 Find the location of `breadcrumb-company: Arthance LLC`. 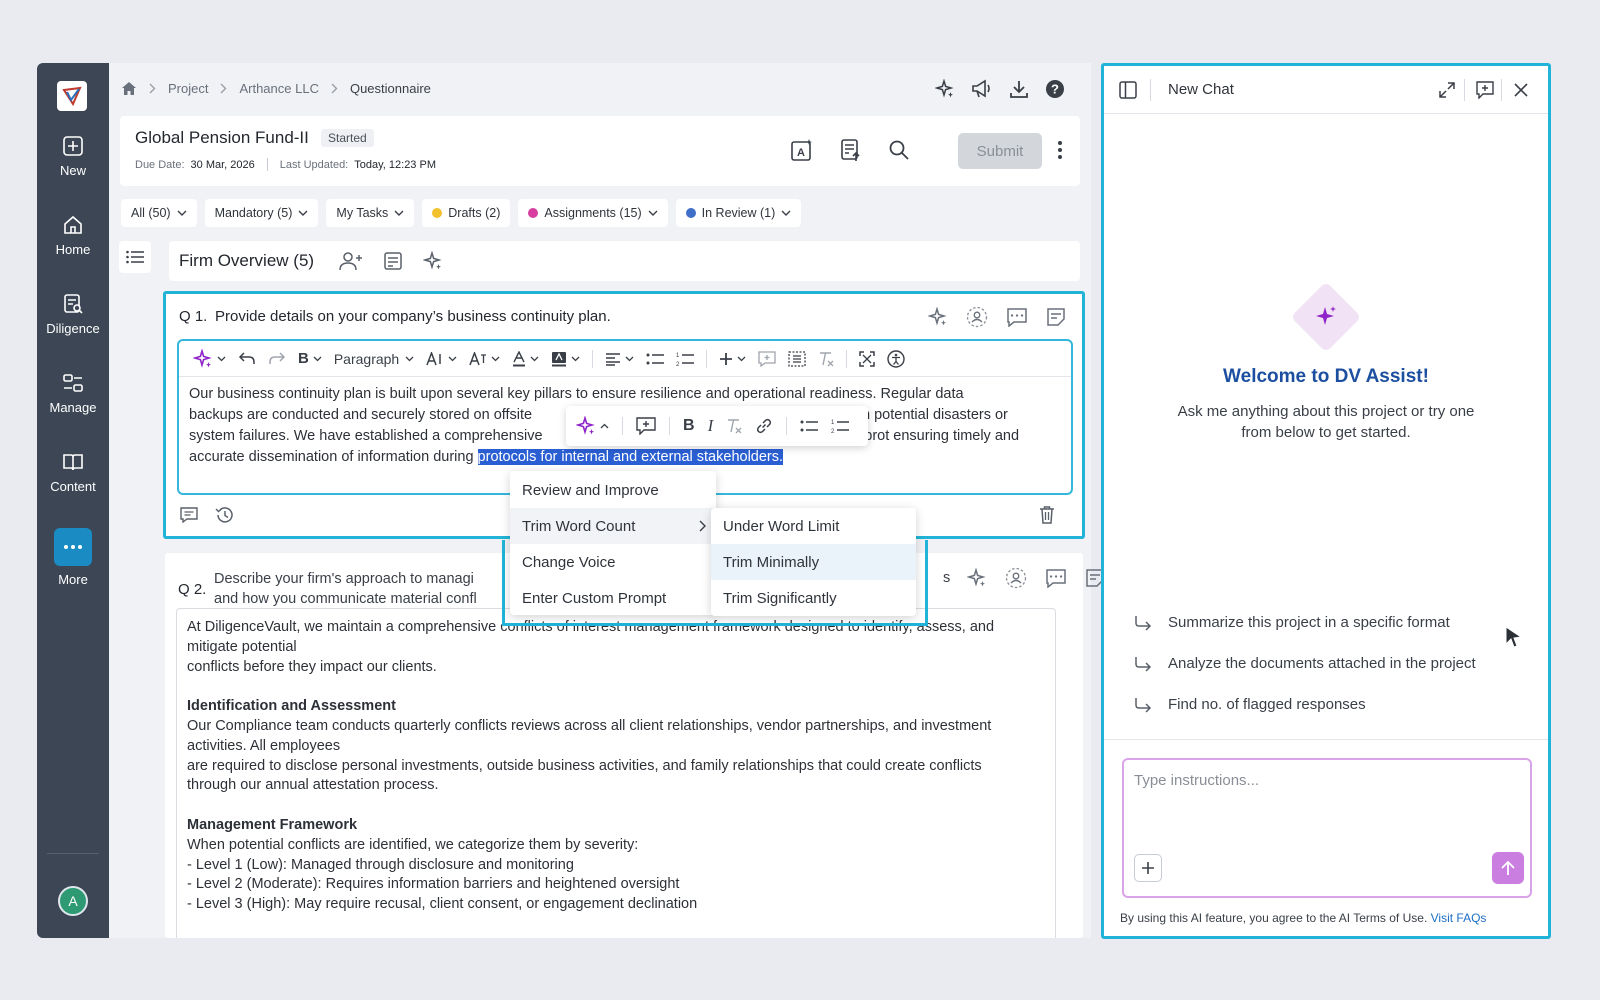

breadcrumb-company: Arthance LLC is located at coordinates (279, 88).